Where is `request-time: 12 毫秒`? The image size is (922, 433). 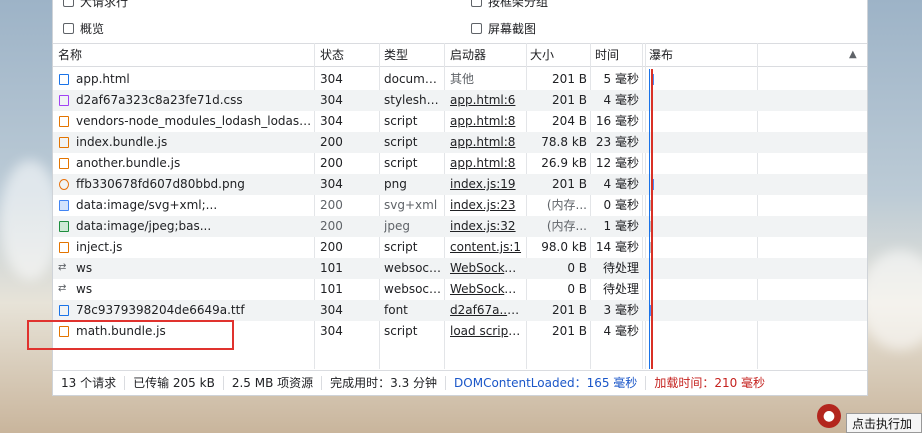 request-time: 12 毫秒 is located at coordinates (617, 163).